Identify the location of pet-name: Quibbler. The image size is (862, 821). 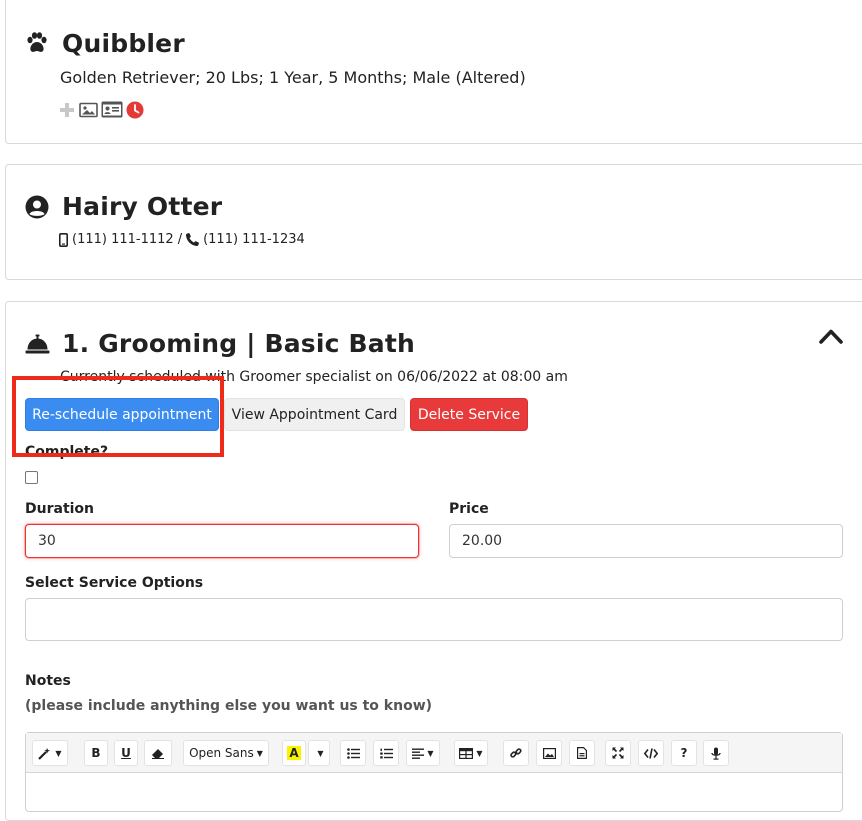
(123, 43).